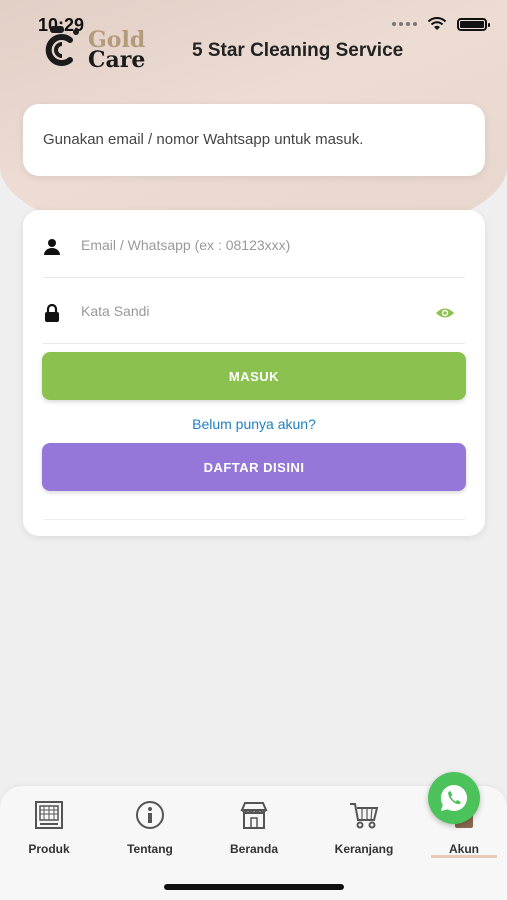  Describe the element at coordinates (49, 849) in the screenshot. I see `nav-label-produk: Produk` at that location.